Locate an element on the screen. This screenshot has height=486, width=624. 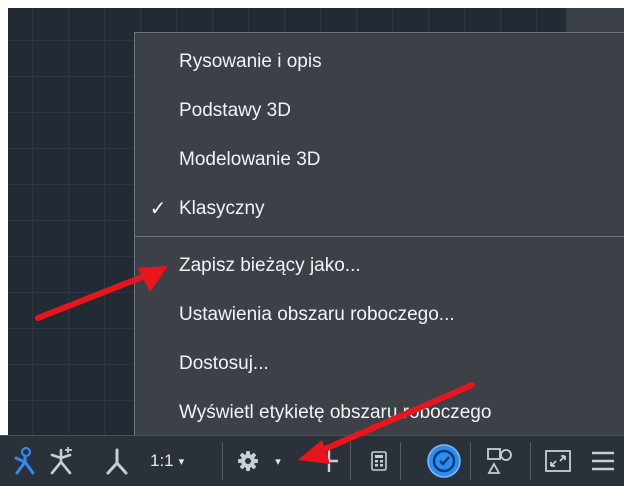
workspace-dropdown-caret: ▾ is located at coordinates (278, 461).